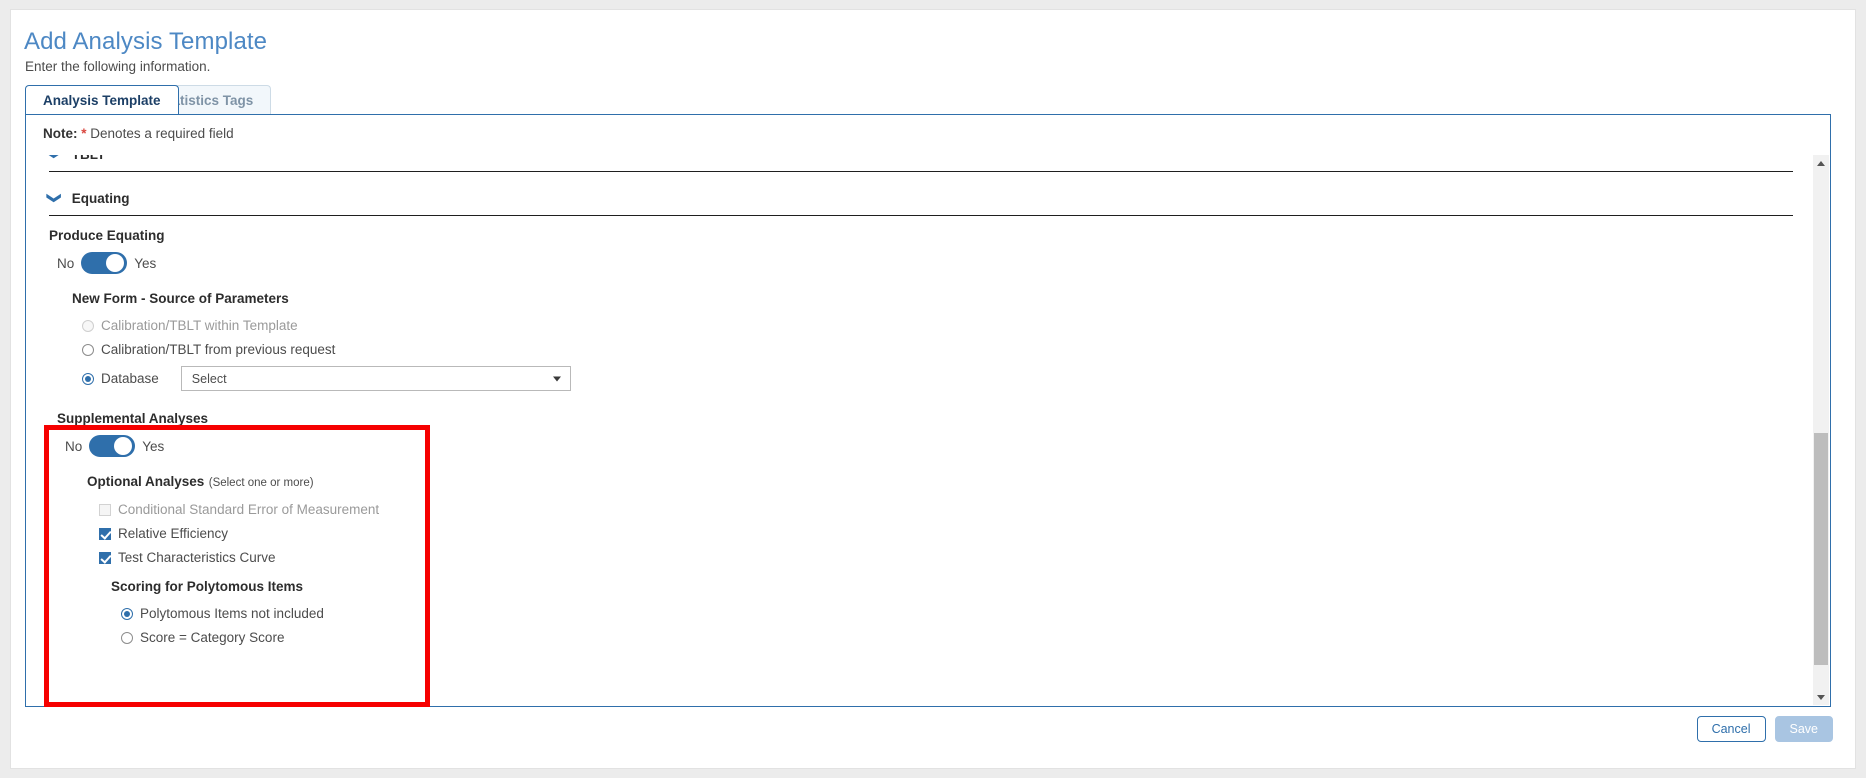 This screenshot has height=778, width=1866. I want to click on chevron-down-icon, so click(556, 378).